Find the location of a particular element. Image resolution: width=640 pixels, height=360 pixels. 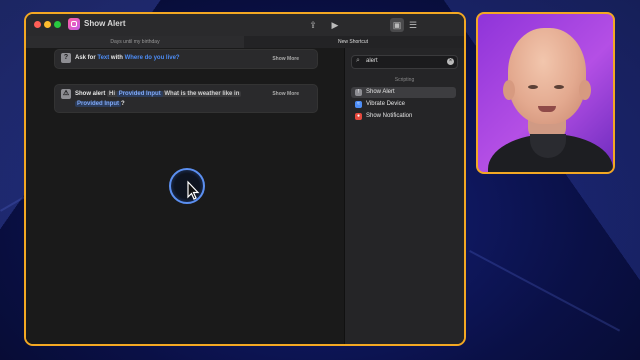

vibrate-icon: ≈ is located at coordinates (358, 104).